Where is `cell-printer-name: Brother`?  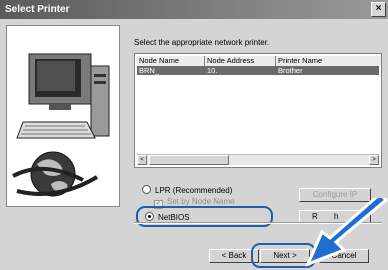 cell-printer-name: Brother is located at coordinates (290, 70).